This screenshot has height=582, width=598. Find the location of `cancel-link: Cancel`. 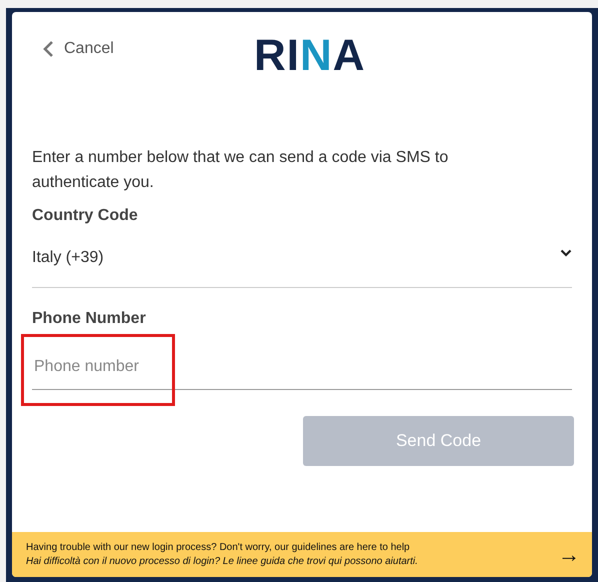

cancel-link: Cancel is located at coordinates (78, 49).